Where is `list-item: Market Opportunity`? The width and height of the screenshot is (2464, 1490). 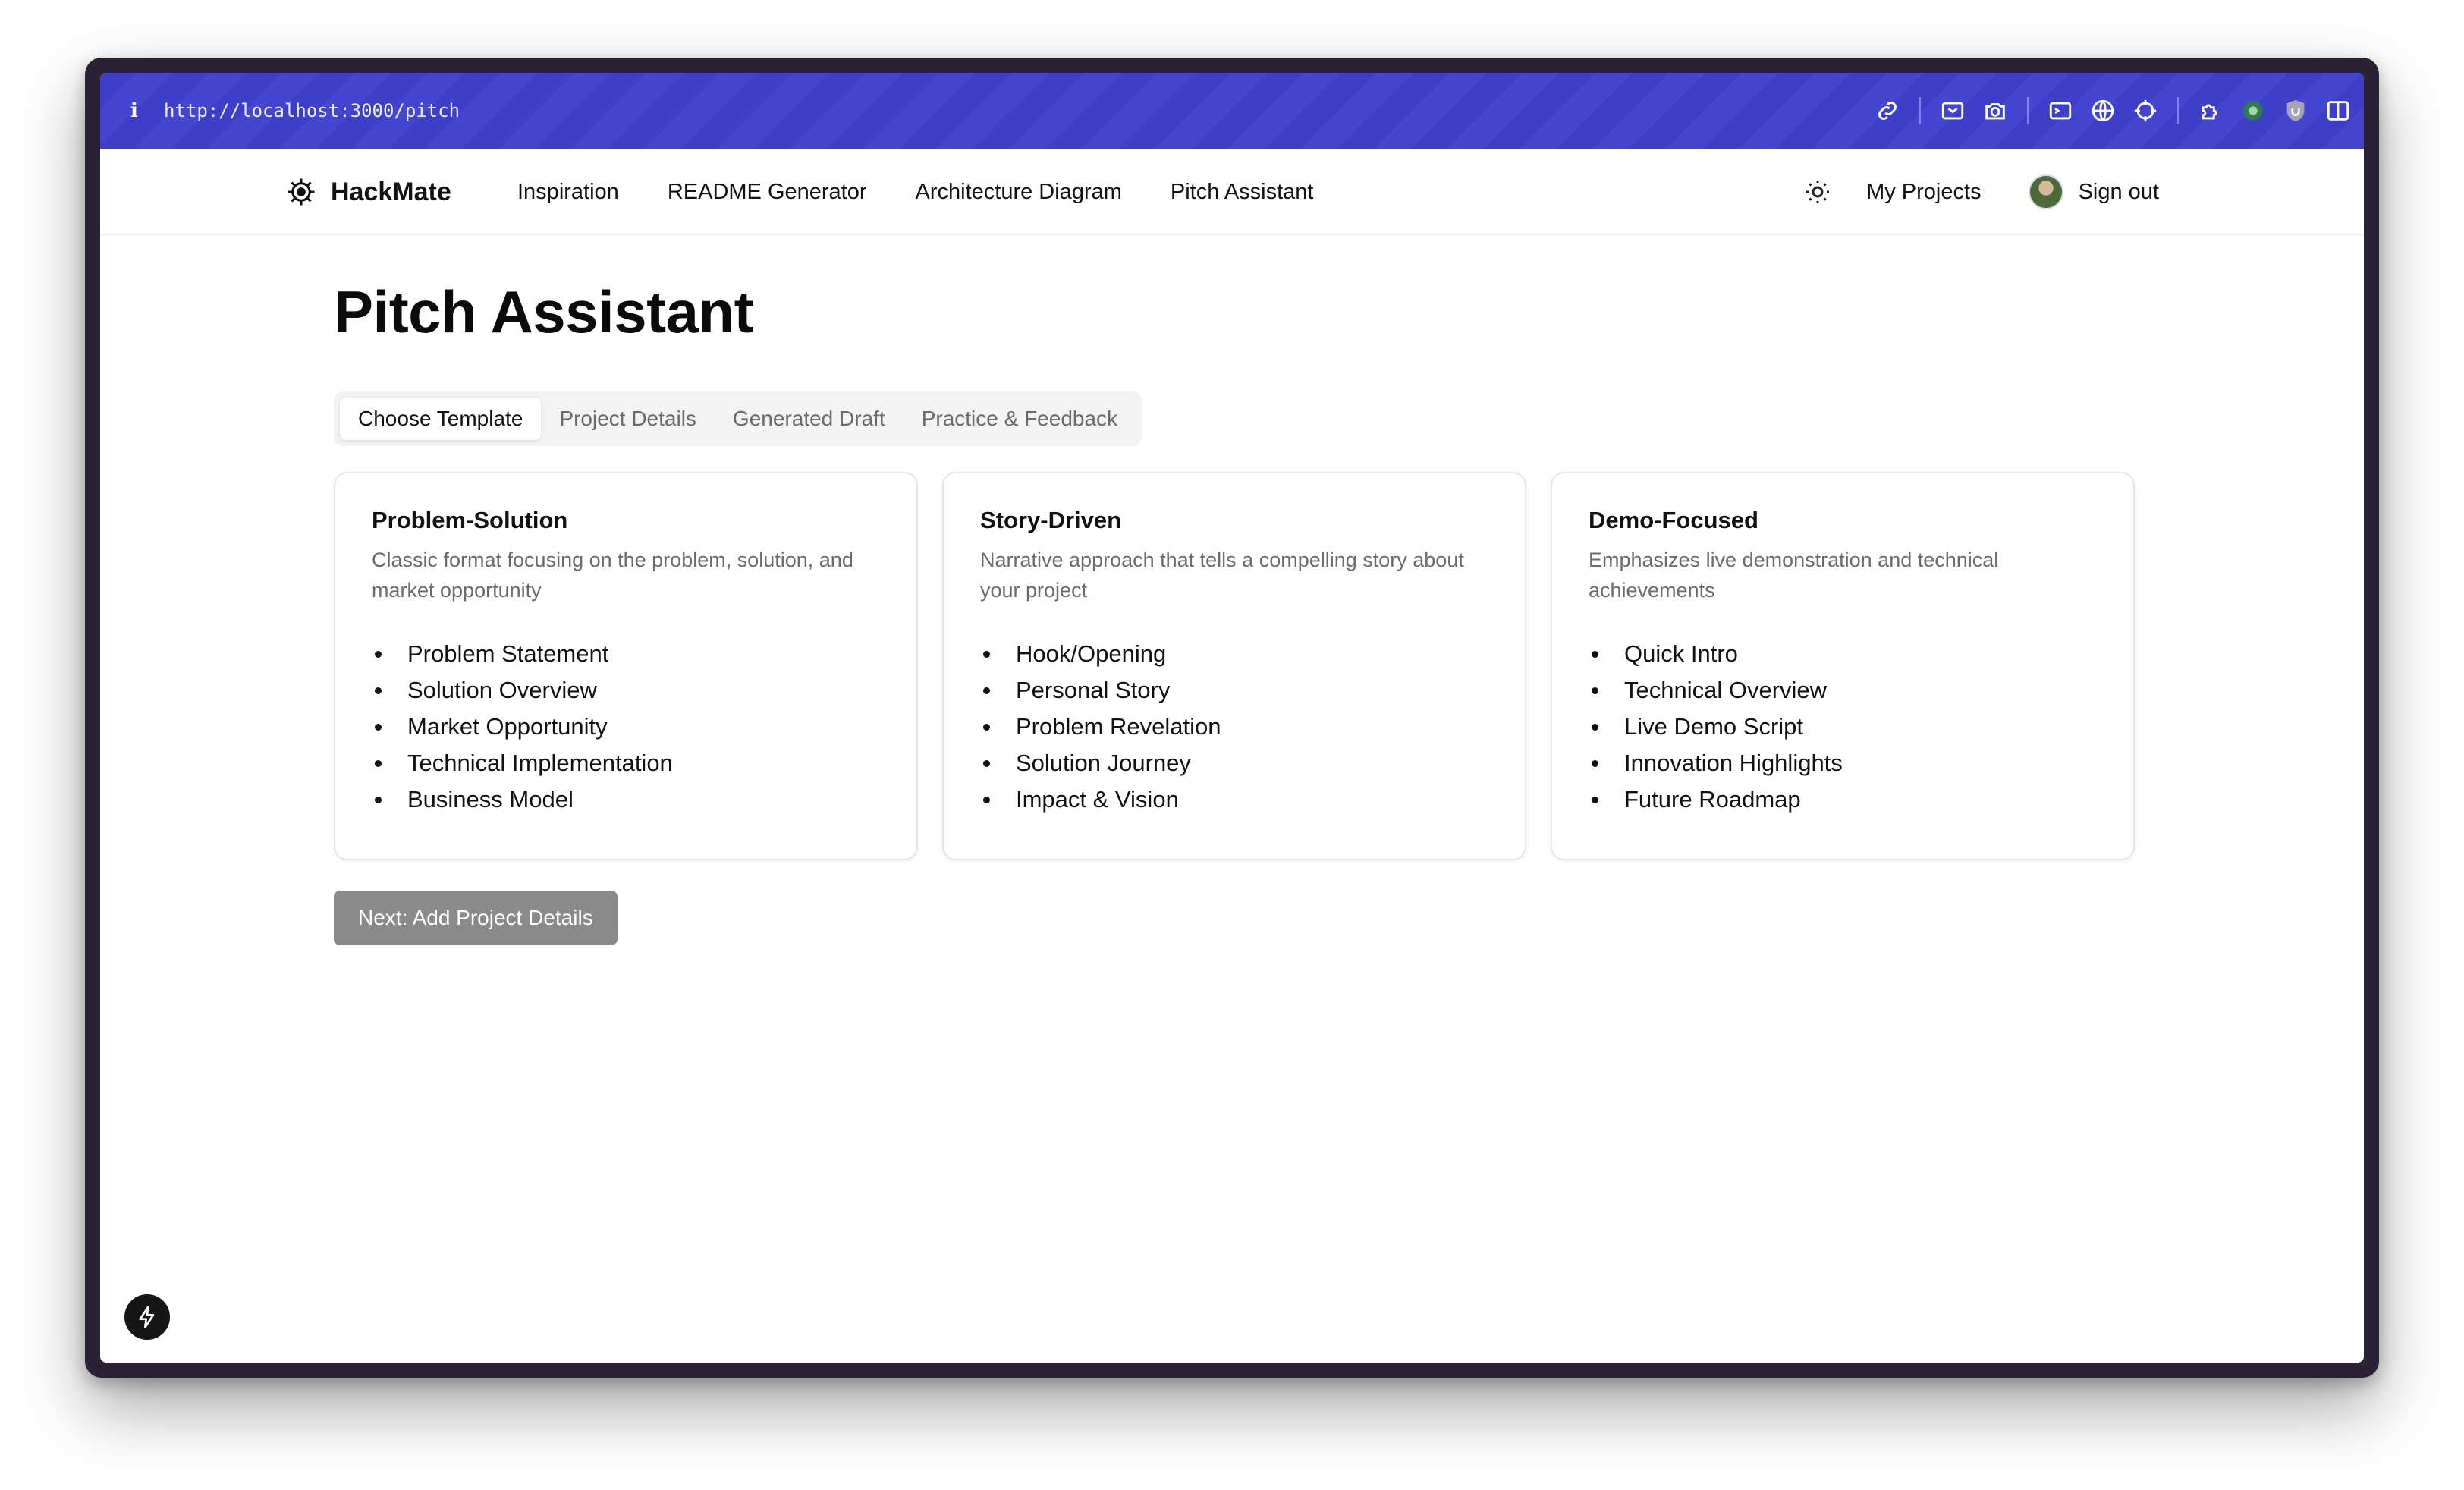 list-item: Market Opportunity is located at coordinates (626, 727).